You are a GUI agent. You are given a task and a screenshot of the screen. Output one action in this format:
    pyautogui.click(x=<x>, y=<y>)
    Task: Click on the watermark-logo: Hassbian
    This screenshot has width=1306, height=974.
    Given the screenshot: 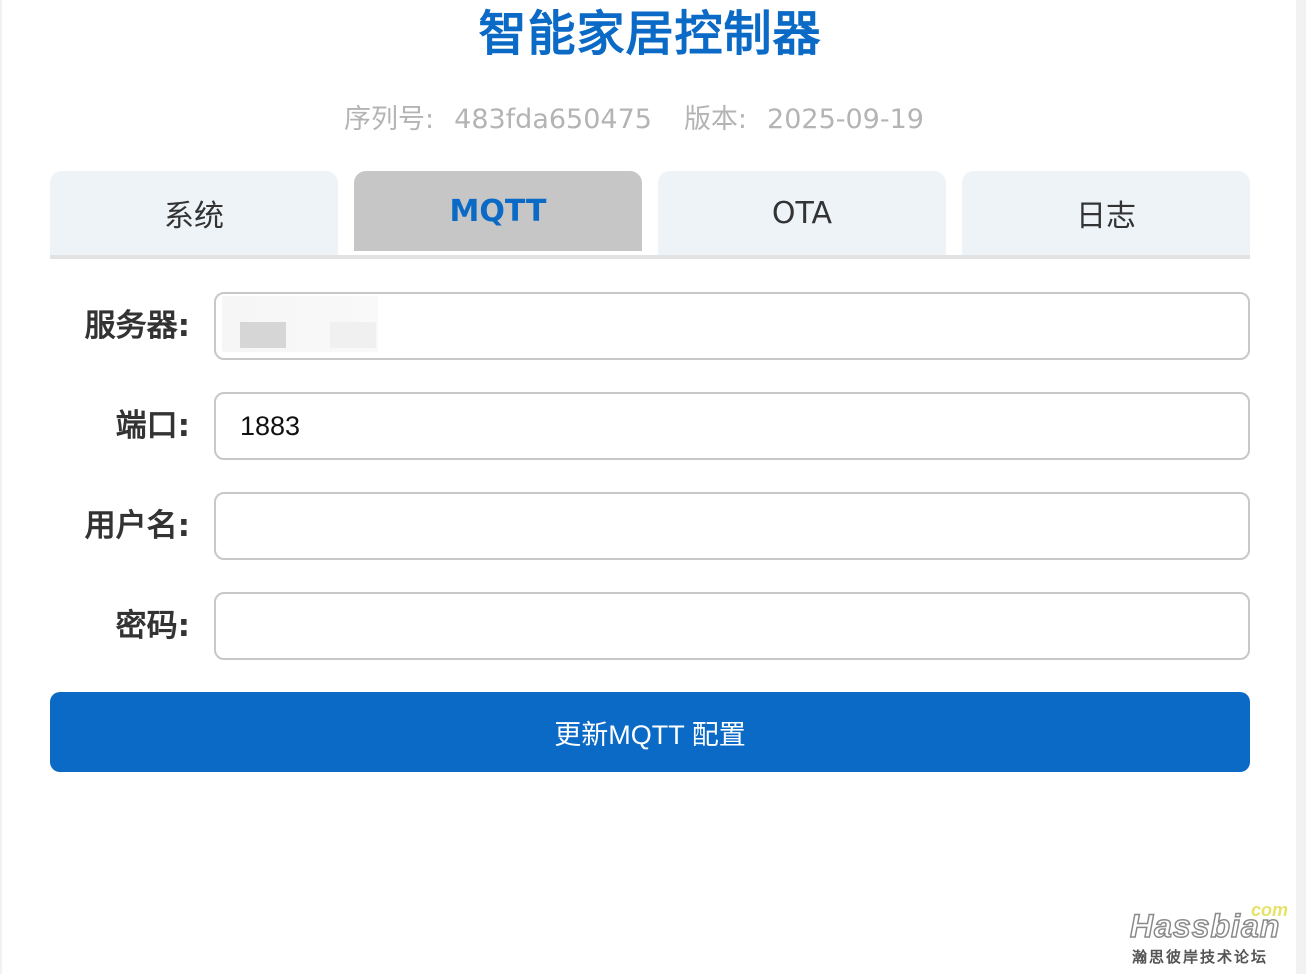 What is the action you would take?
    pyautogui.click(x=1205, y=926)
    